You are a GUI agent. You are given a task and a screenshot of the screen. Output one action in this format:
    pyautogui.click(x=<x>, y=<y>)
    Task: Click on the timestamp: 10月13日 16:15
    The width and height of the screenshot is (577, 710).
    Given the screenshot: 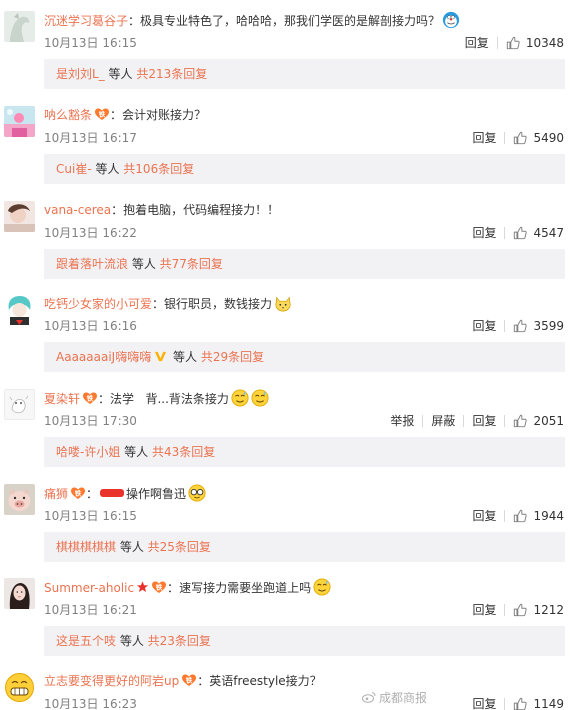 What is the action you would take?
    pyautogui.click(x=90, y=43)
    